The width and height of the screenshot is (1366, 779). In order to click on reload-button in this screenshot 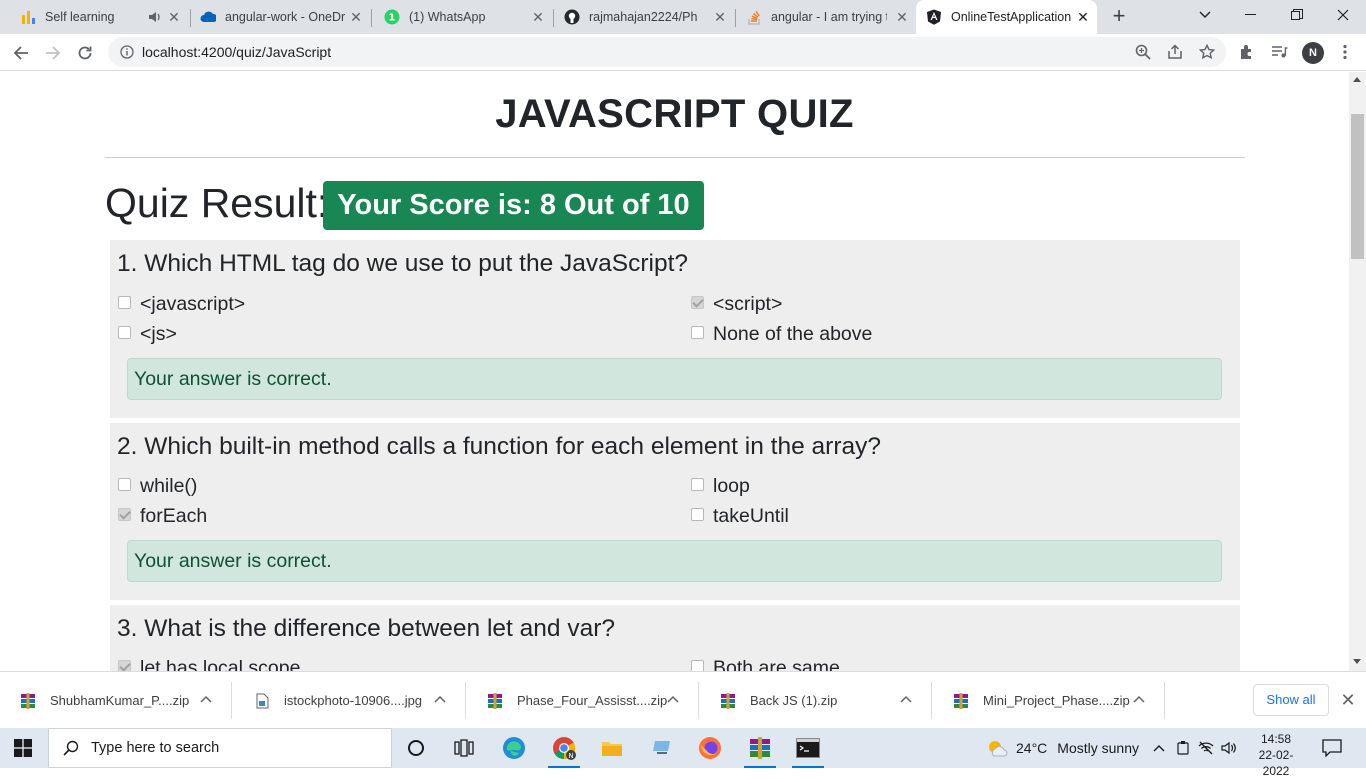, I will do `click(85, 53)`.